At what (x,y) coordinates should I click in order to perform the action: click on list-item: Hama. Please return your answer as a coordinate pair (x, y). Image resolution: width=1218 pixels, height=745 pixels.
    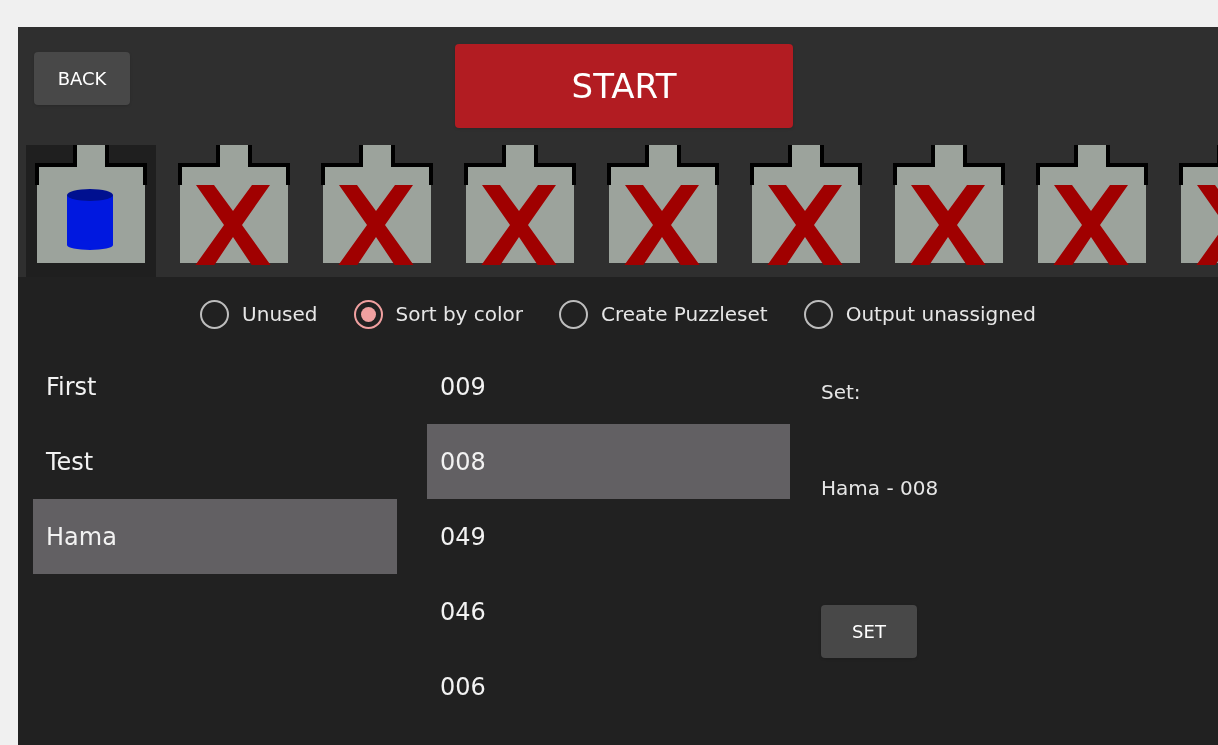
    Looking at the image, I should click on (215, 536).